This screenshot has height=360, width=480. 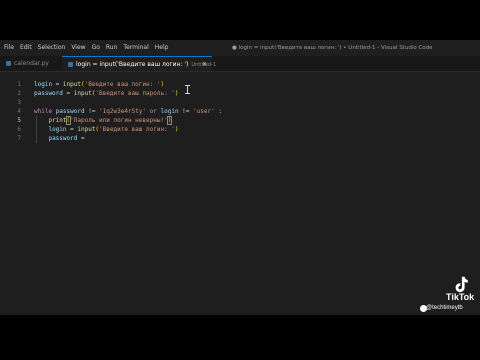 I want to click on code-token: print, so click(x=57, y=120).